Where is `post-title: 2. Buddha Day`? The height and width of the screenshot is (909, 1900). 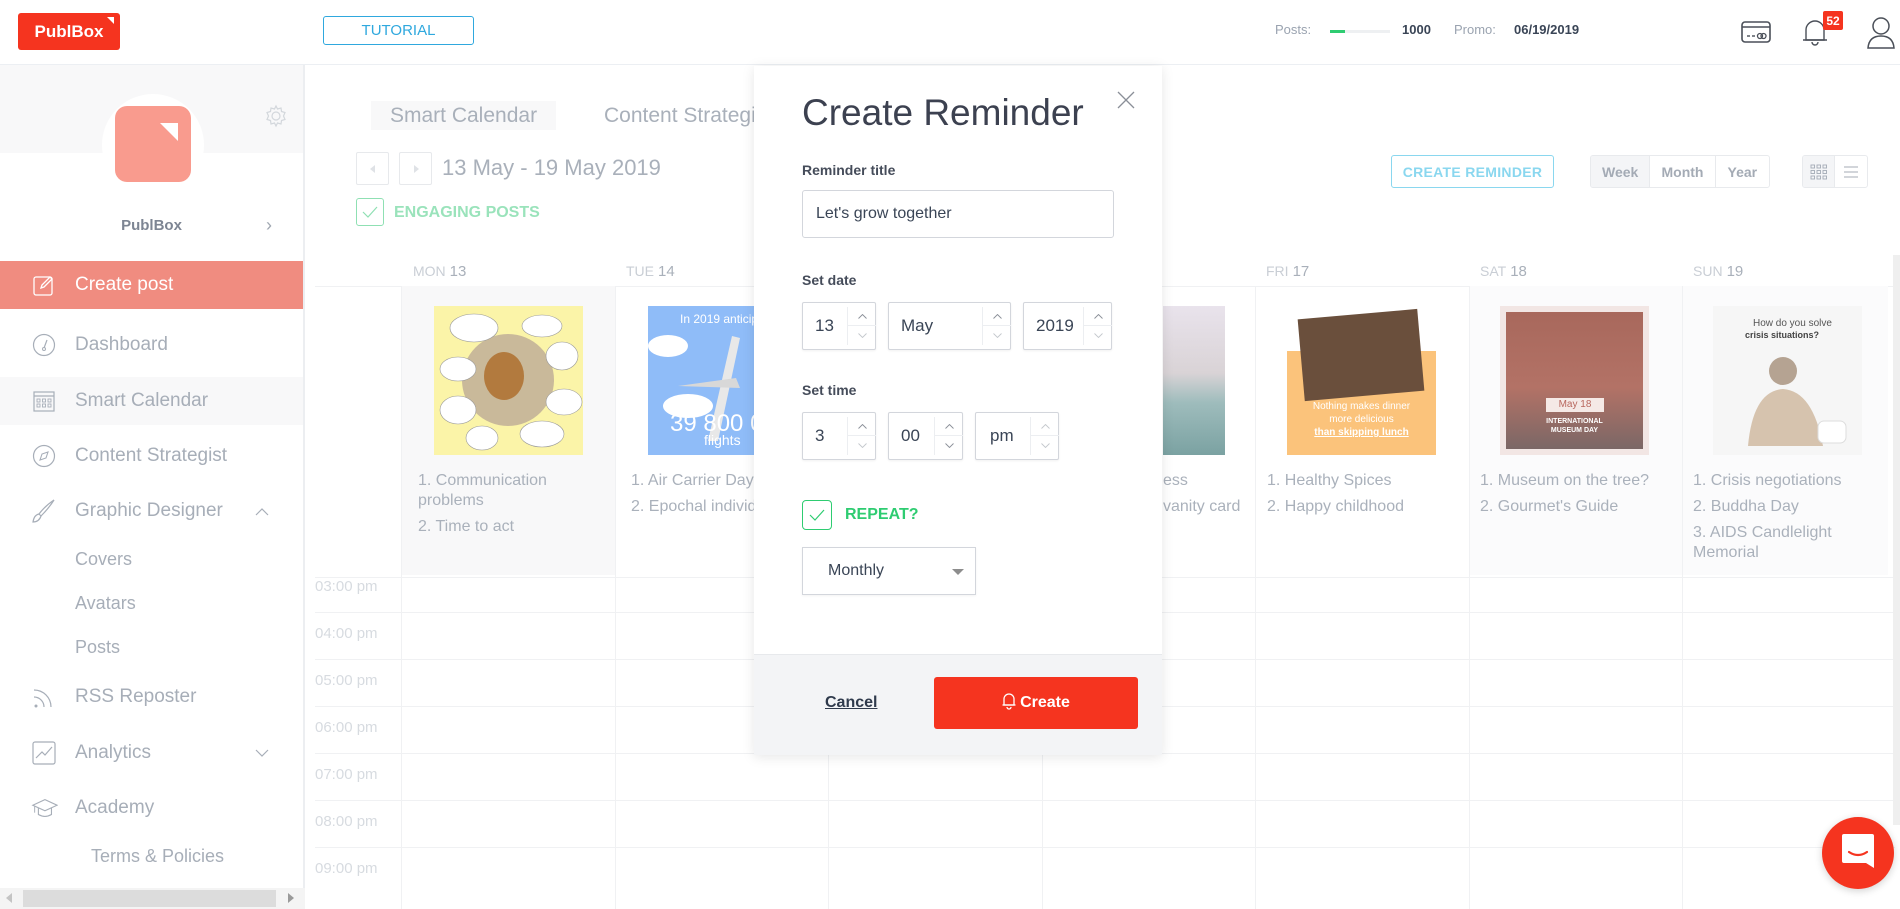
post-title: 2. Buddha Day is located at coordinates (1778, 507).